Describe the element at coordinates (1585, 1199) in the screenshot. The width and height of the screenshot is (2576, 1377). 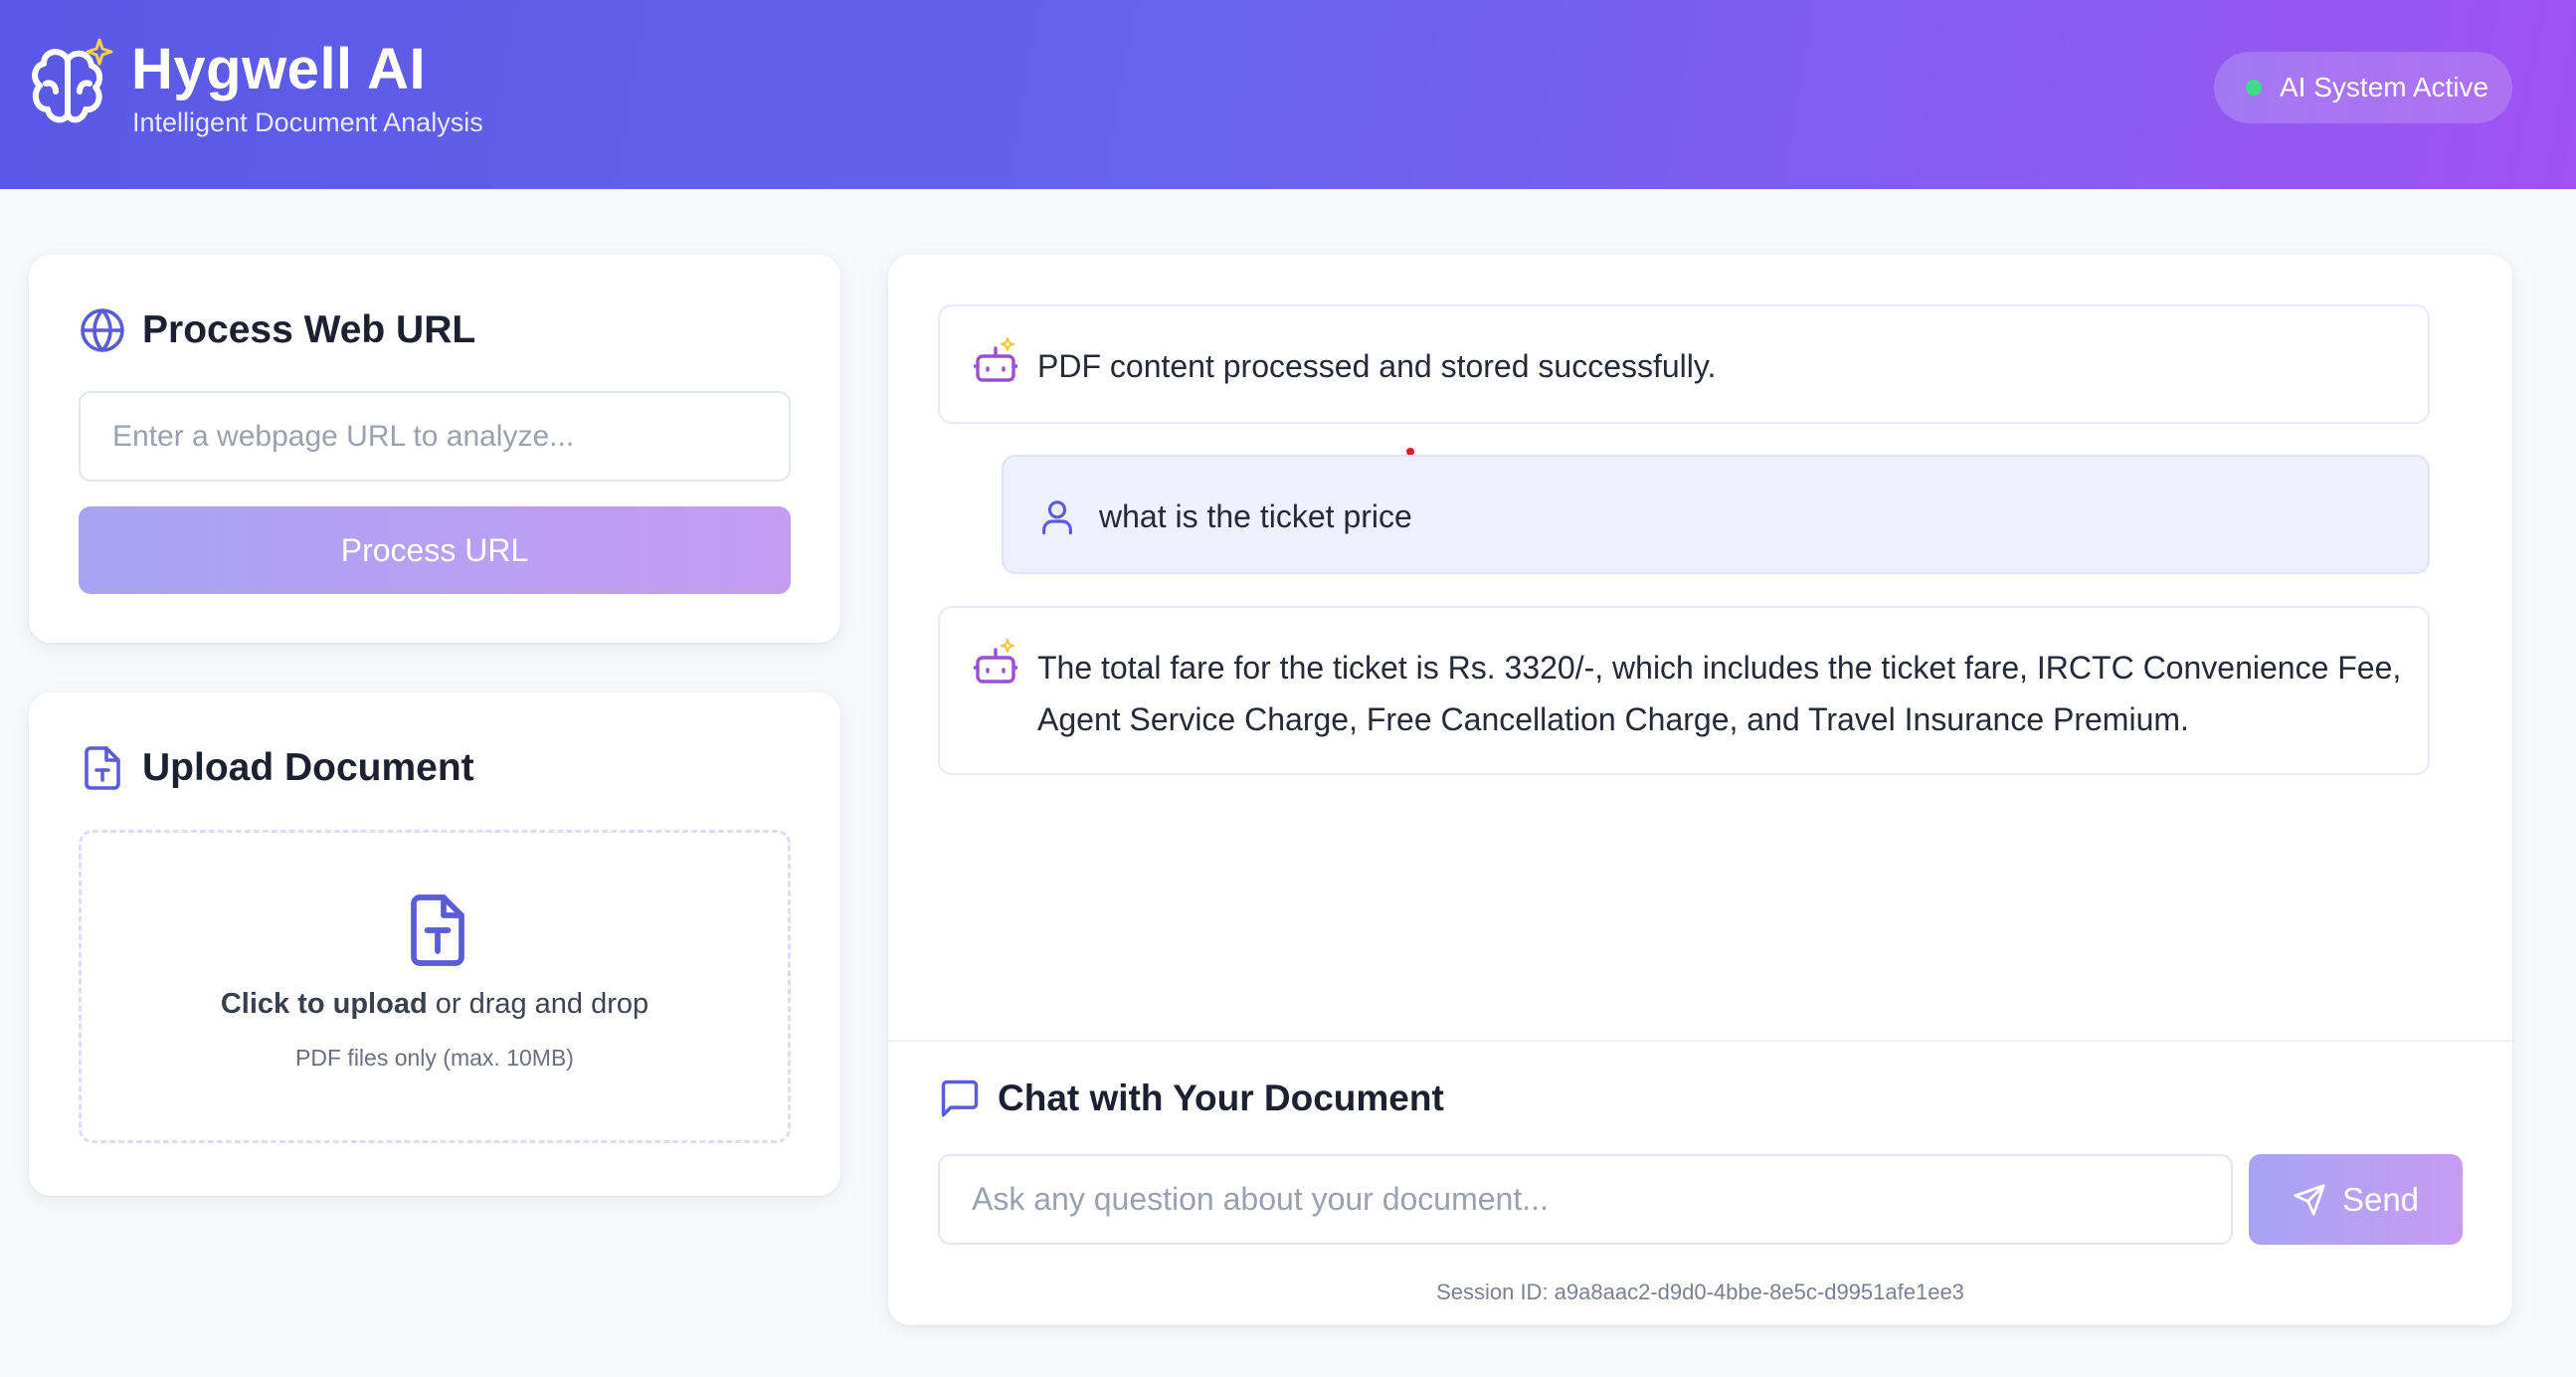
I see `chat-input` at that location.